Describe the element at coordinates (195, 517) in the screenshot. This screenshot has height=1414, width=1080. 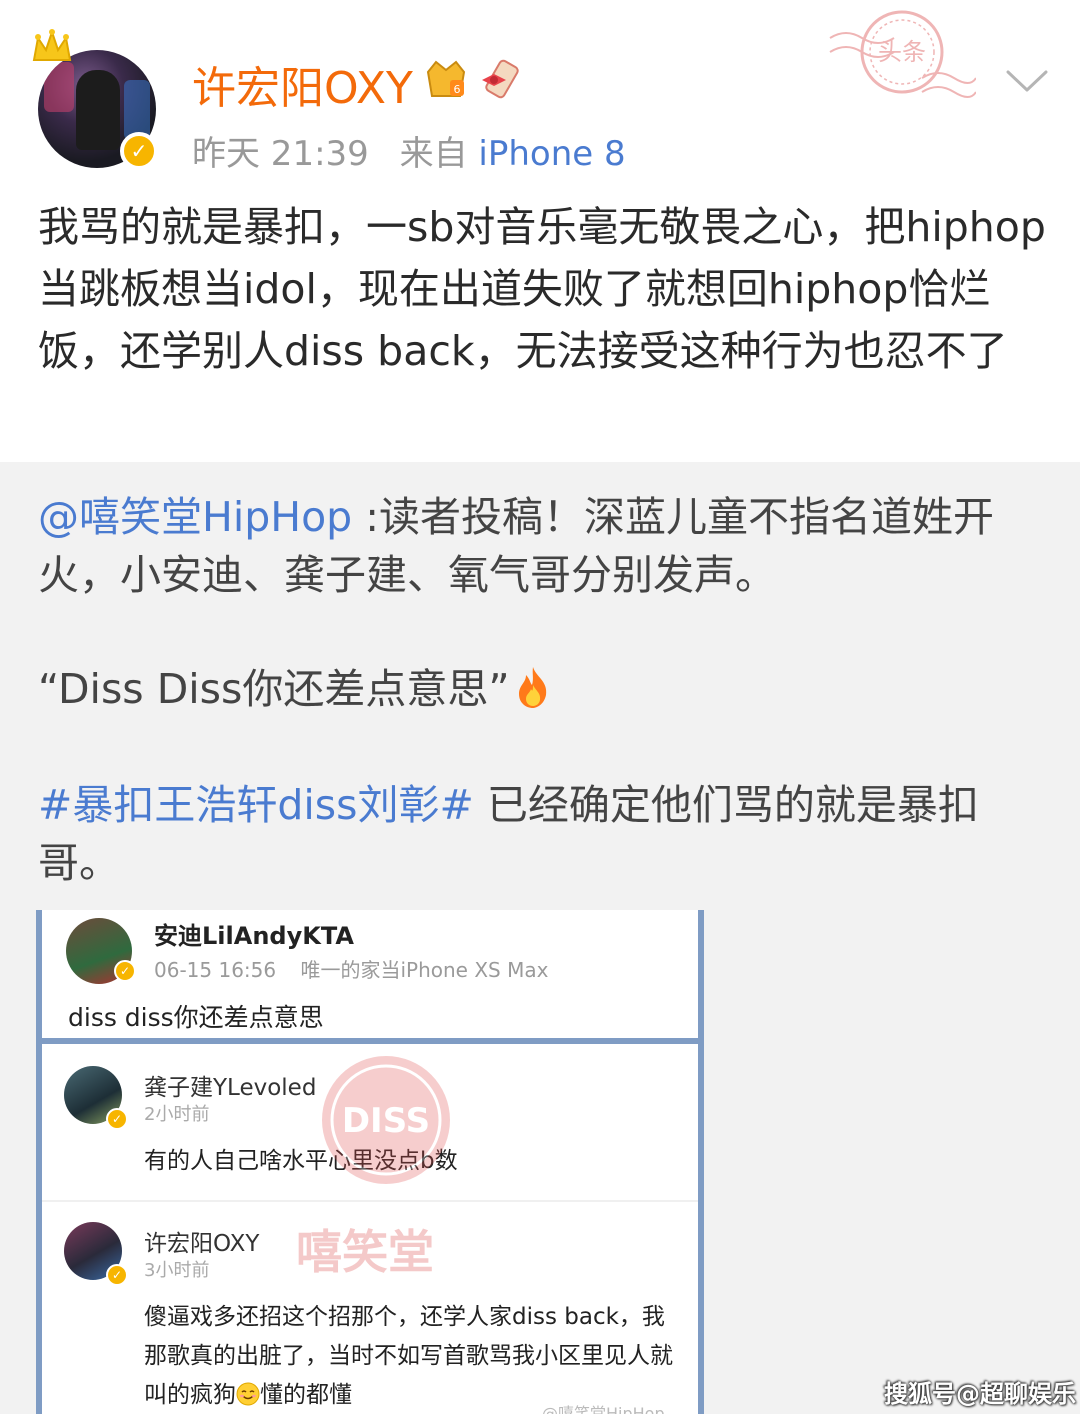
I see `repost-mention: @嘻笑堂HipHop` at that location.